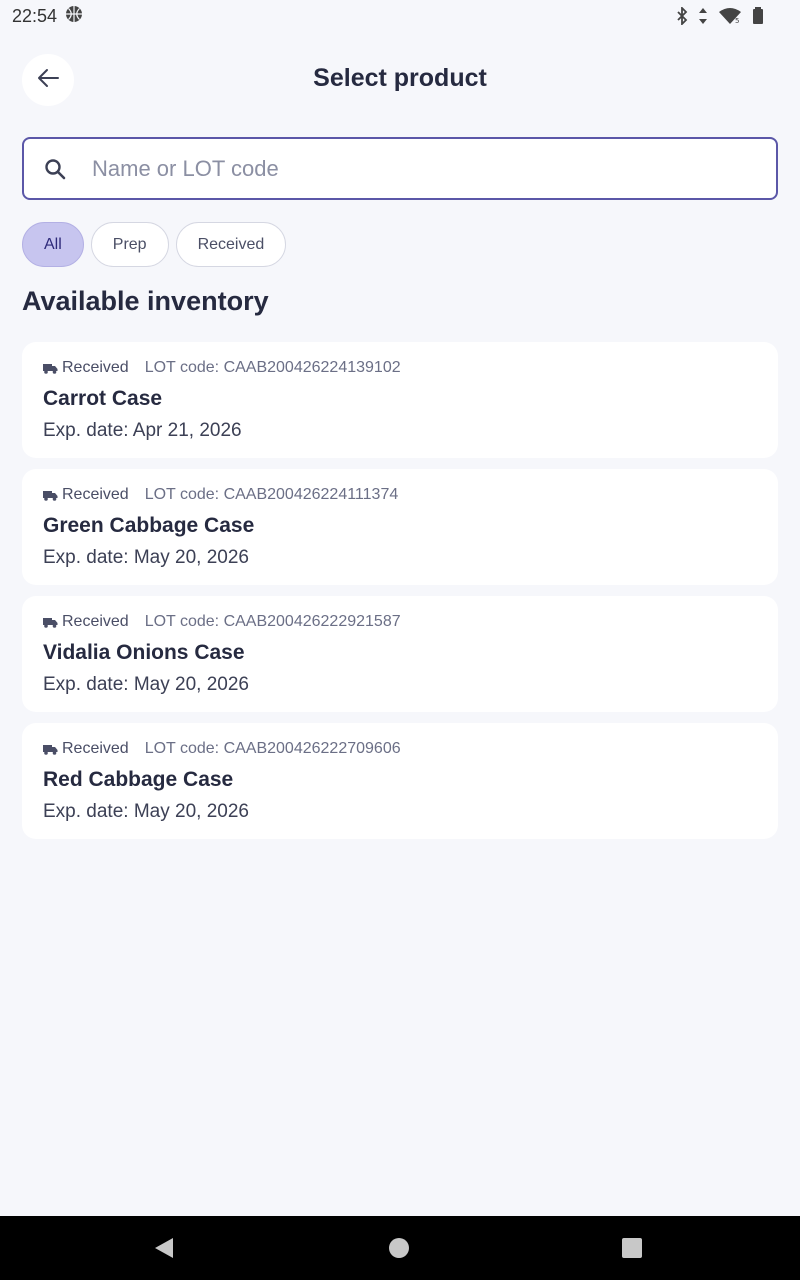  I want to click on search-box, so click(400, 168).